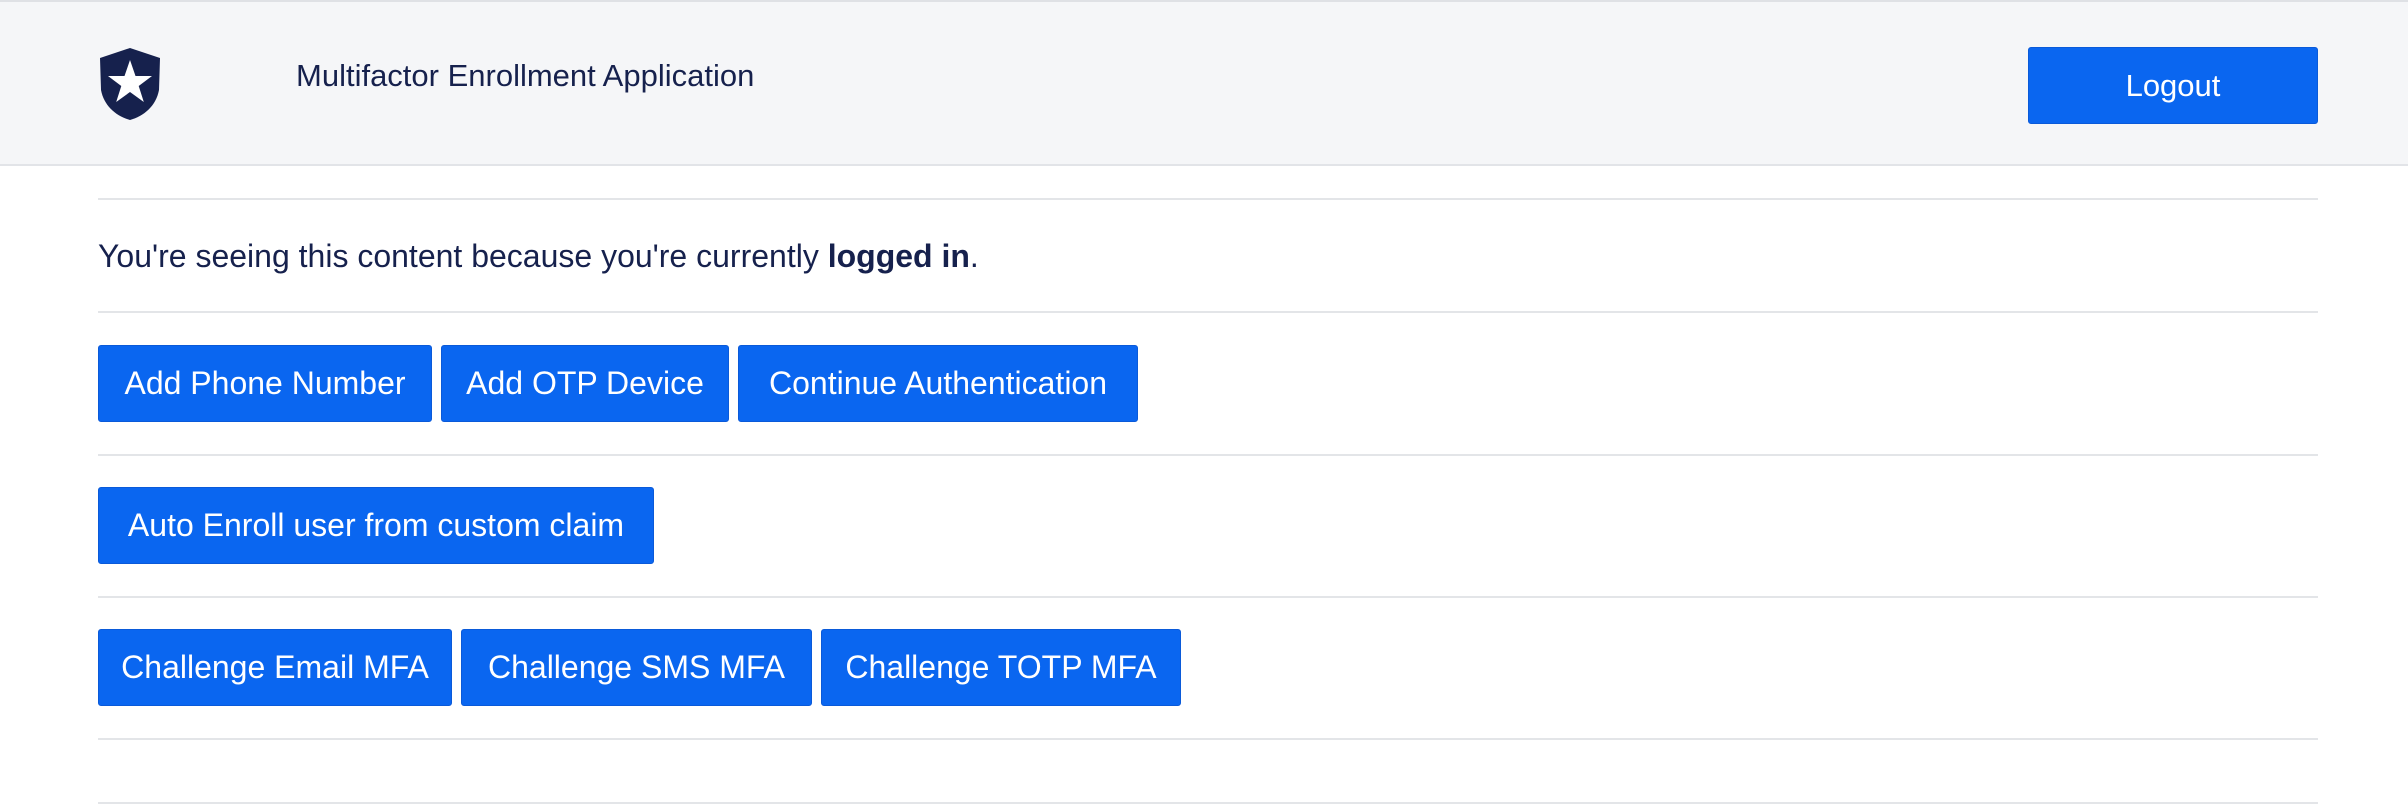  Describe the element at coordinates (974, 256) in the screenshot. I see `notice-suffix: .` at that location.